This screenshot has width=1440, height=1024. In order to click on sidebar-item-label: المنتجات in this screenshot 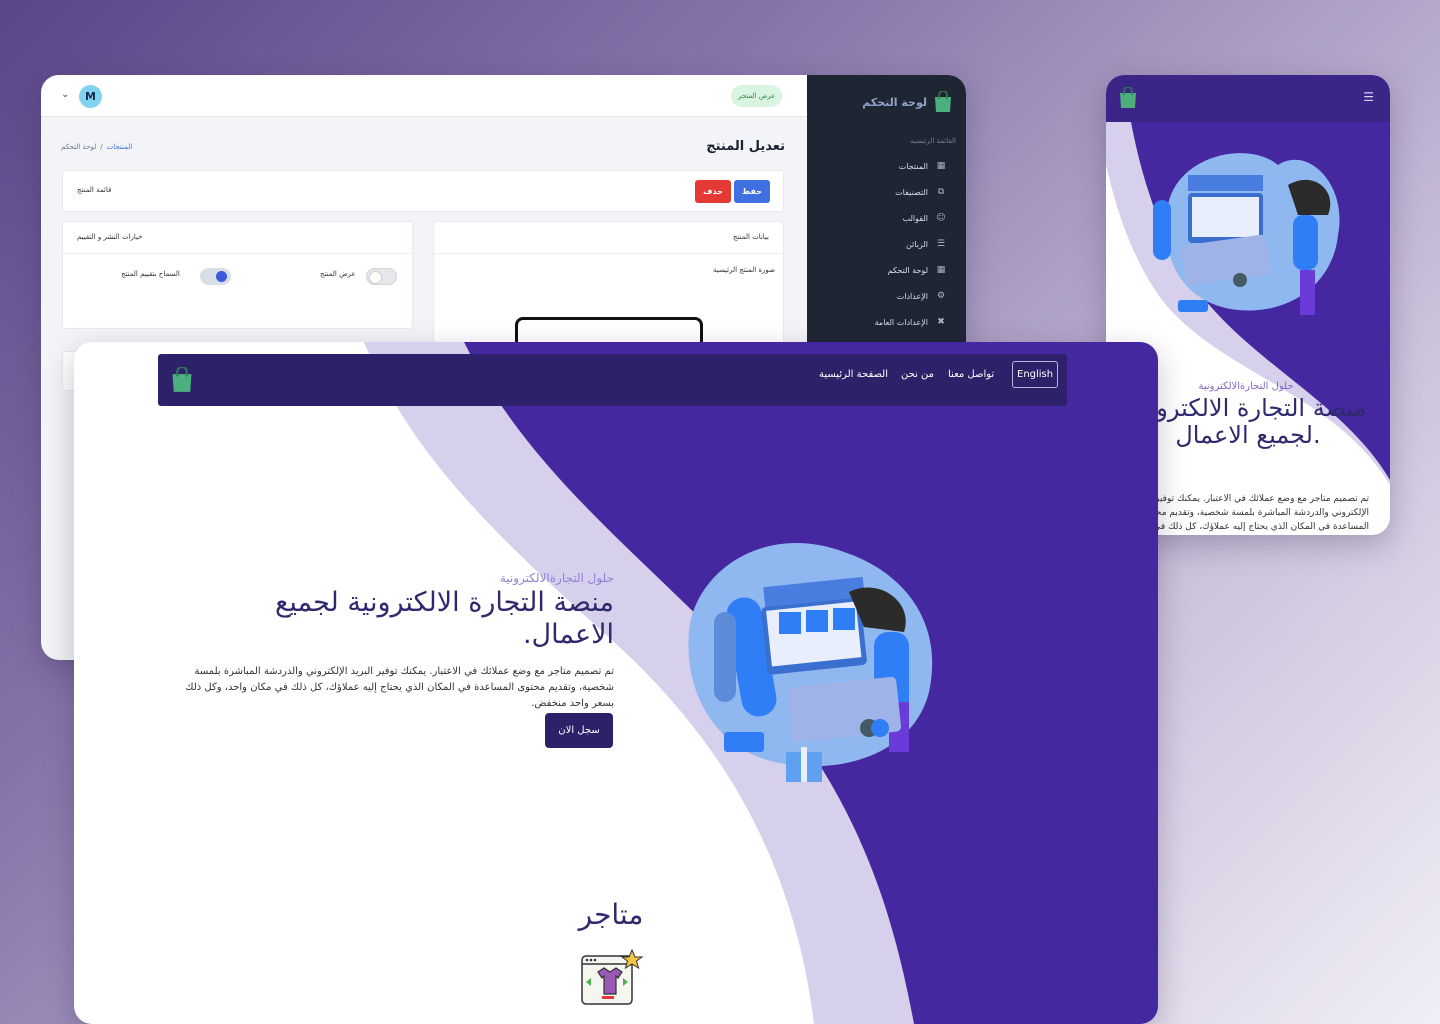, I will do `click(913, 166)`.